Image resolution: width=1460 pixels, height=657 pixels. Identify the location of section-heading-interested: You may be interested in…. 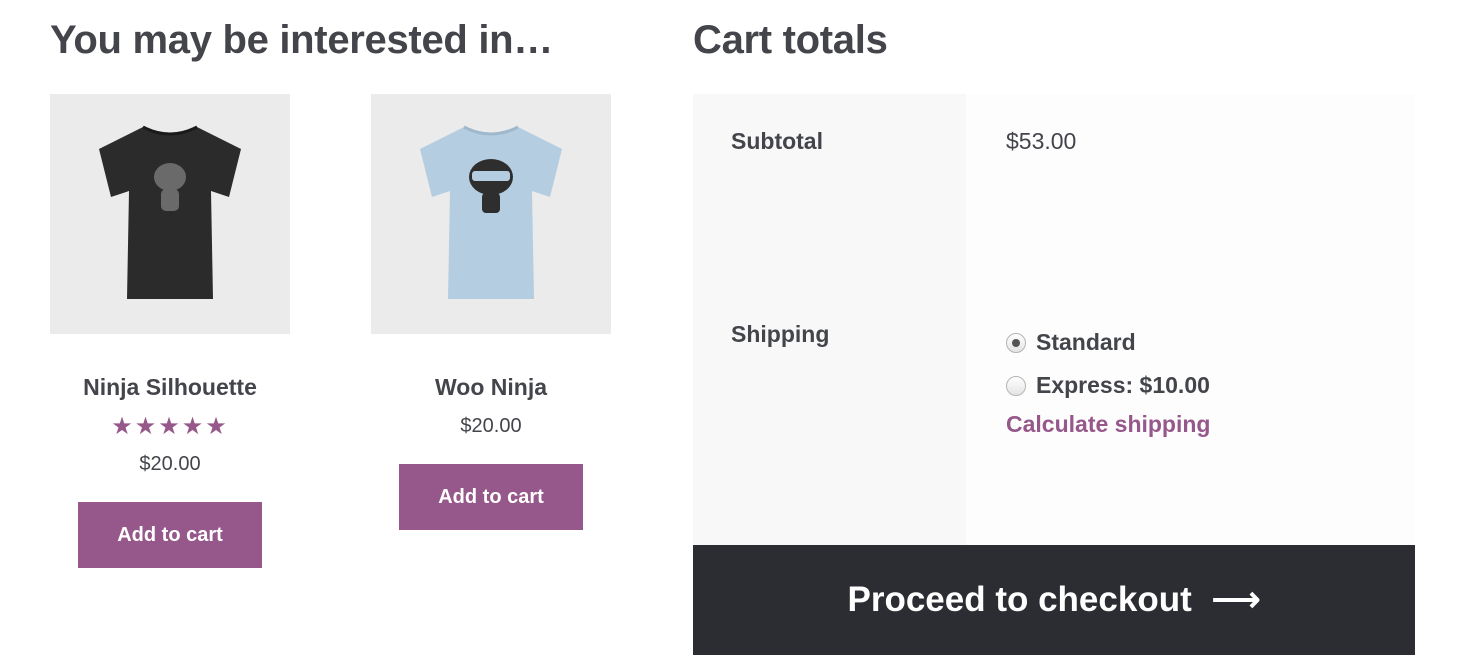
(301, 40).